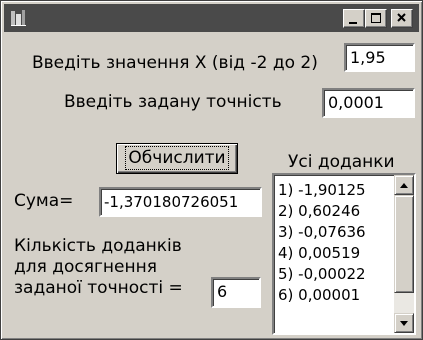 The image size is (423, 340). I want to click on minimize-button, so click(354, 18).